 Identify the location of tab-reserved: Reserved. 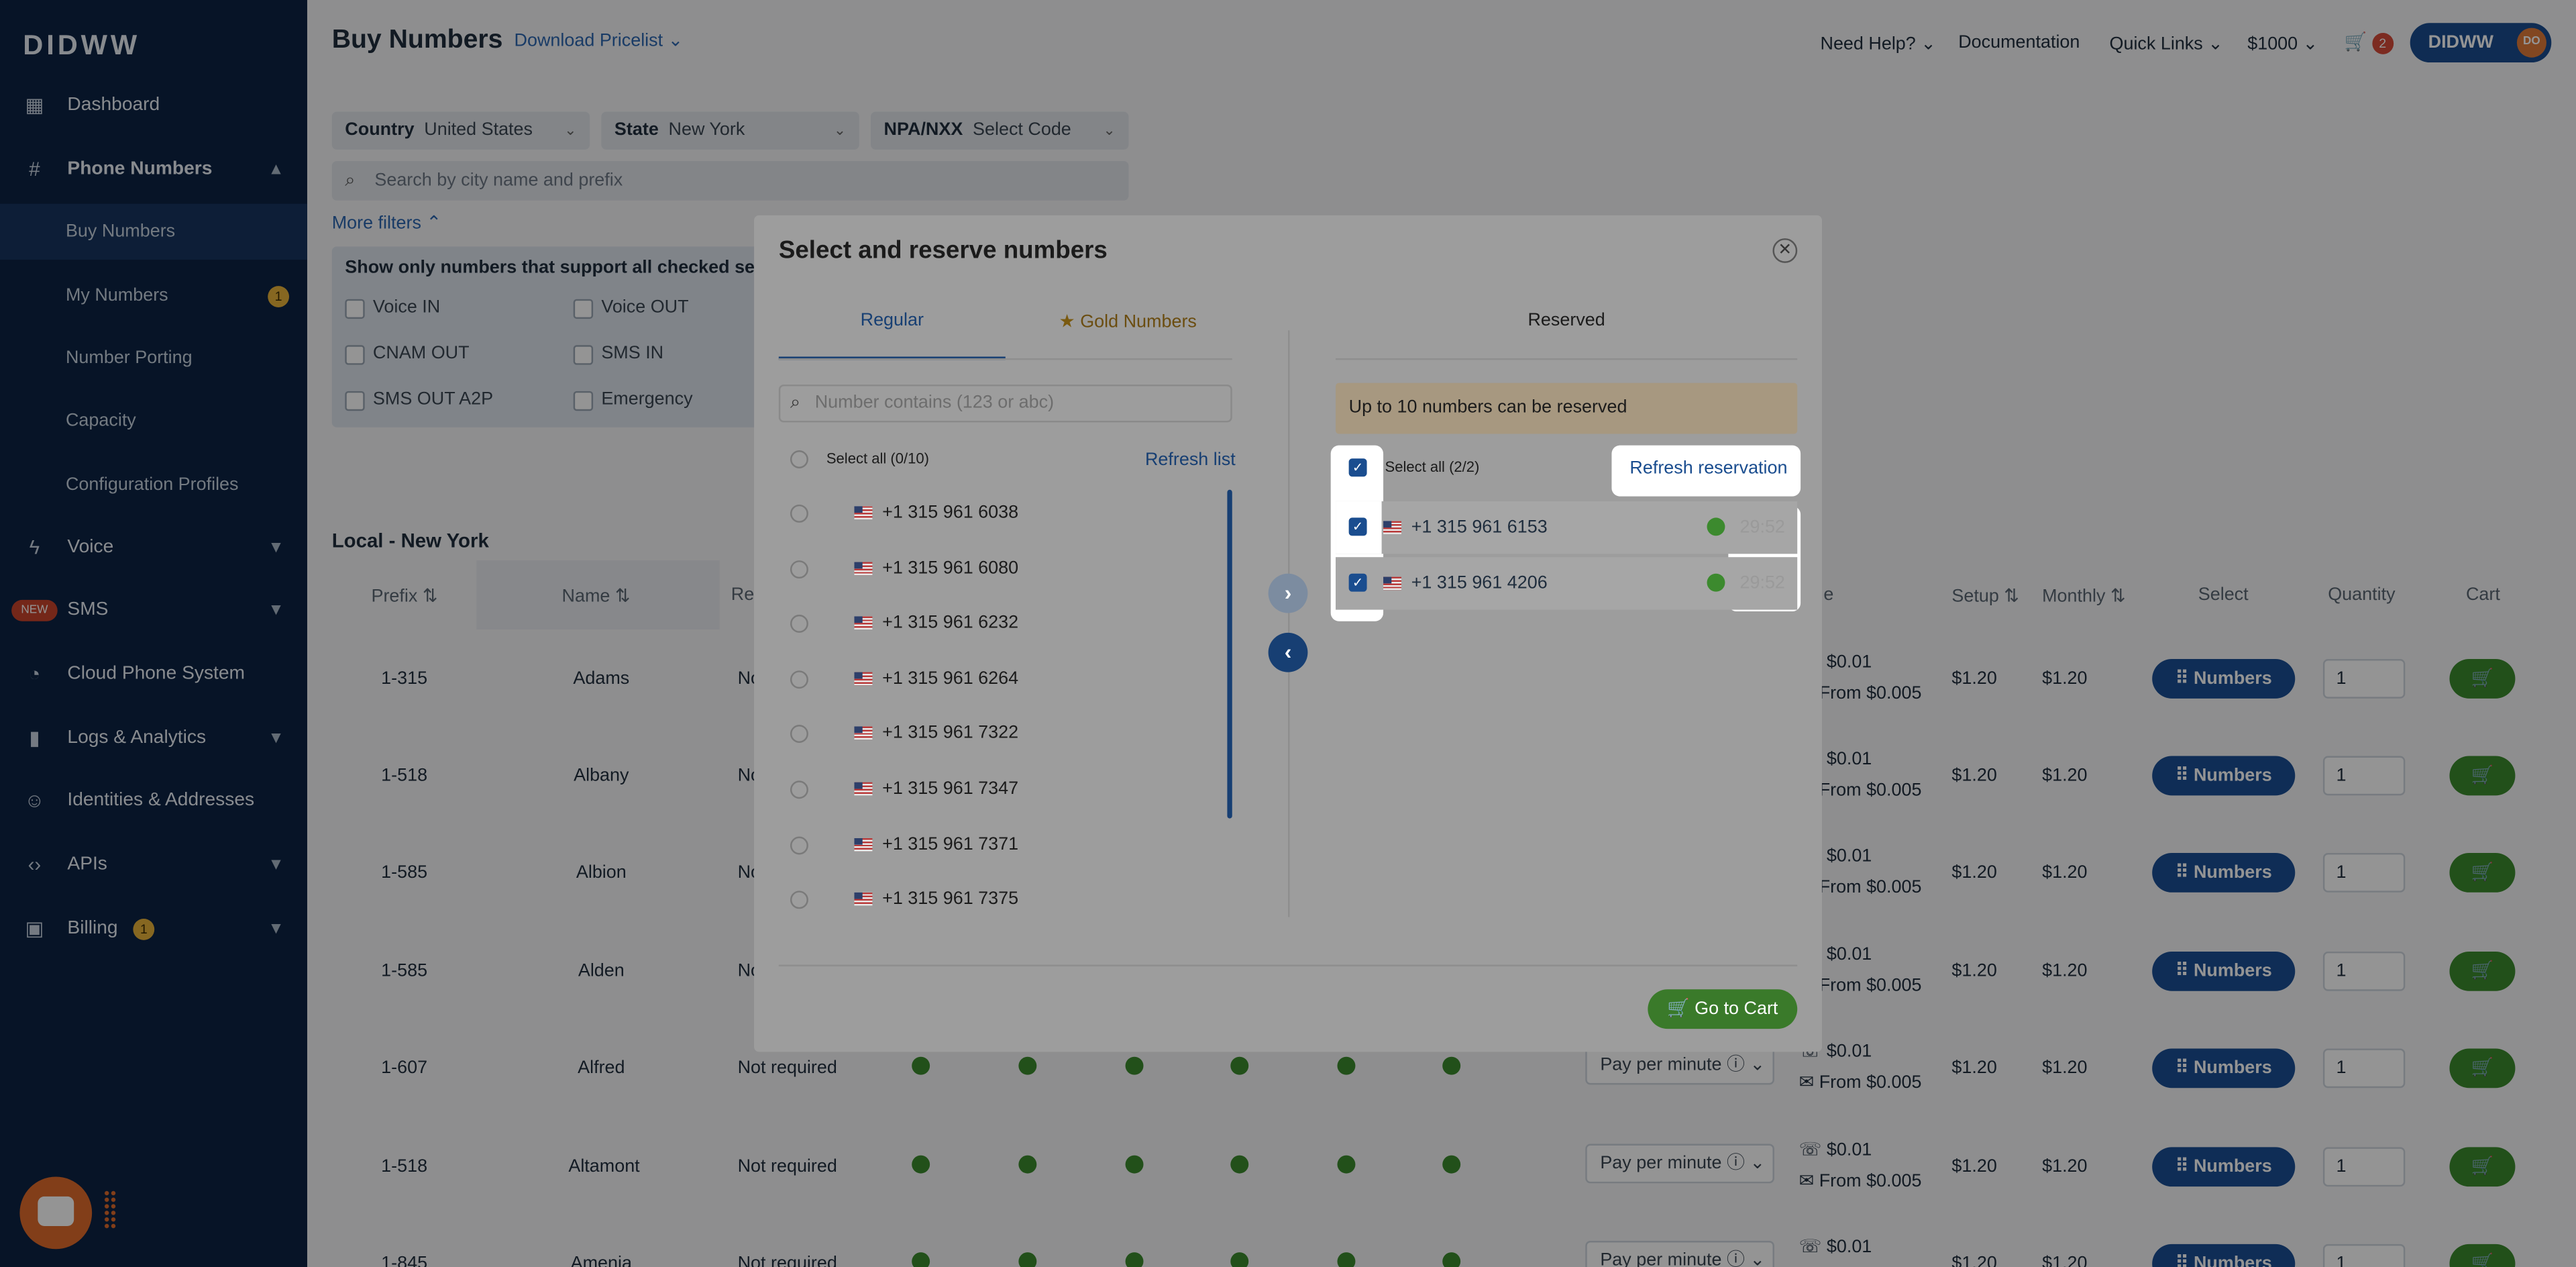
(1566, 320).